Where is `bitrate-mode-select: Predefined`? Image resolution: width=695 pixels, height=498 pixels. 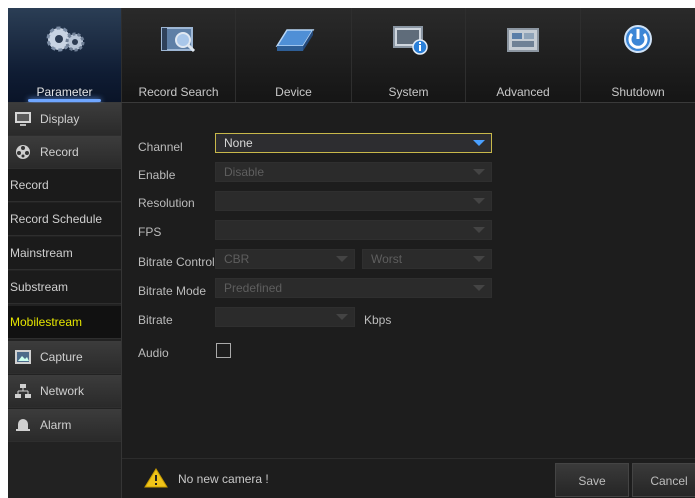 bitrate-mode-select: Predefined is located at coordinates (353, 288).